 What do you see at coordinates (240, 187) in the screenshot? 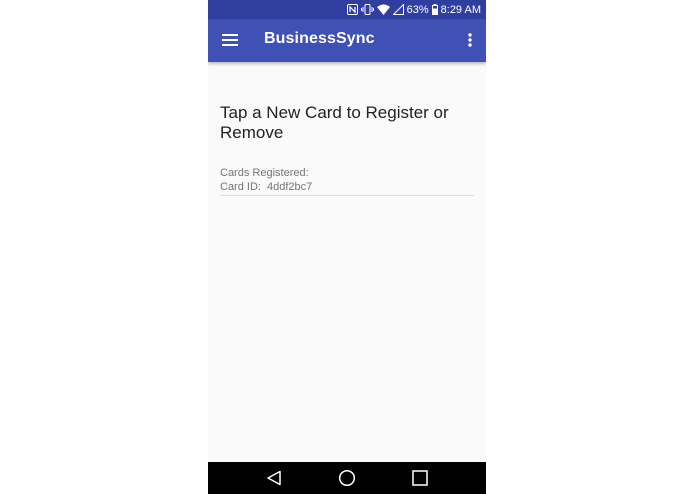
I see `card-id-label: Card ID:` at bounding box center [240, 187].